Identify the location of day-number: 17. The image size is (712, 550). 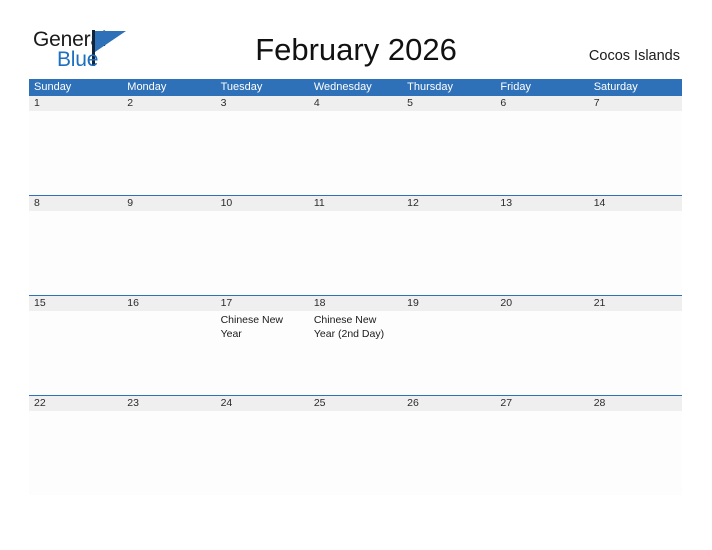
(262, 303).